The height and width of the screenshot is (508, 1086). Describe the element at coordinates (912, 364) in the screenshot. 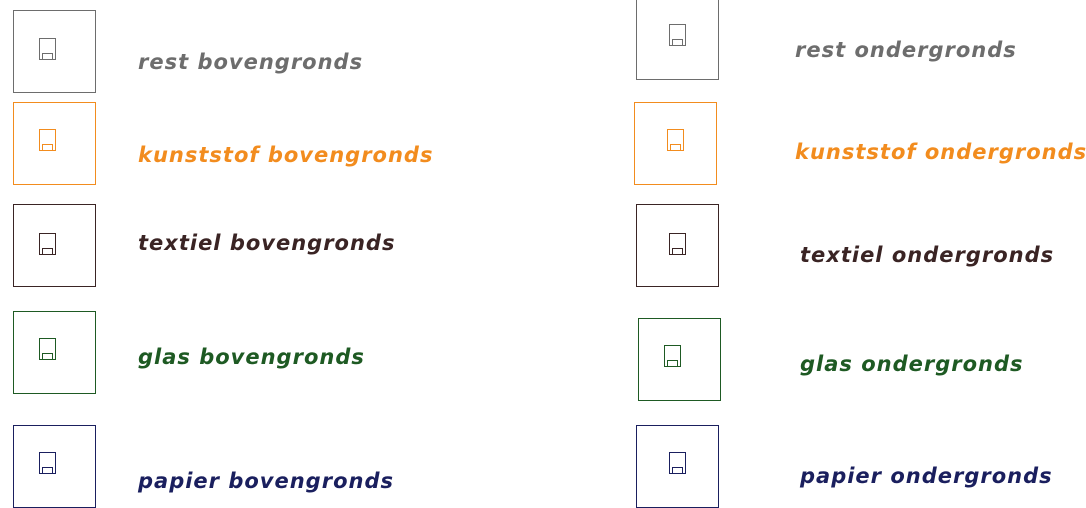

I see `glas-ondergronds-label: glas ondergronds` at that location.